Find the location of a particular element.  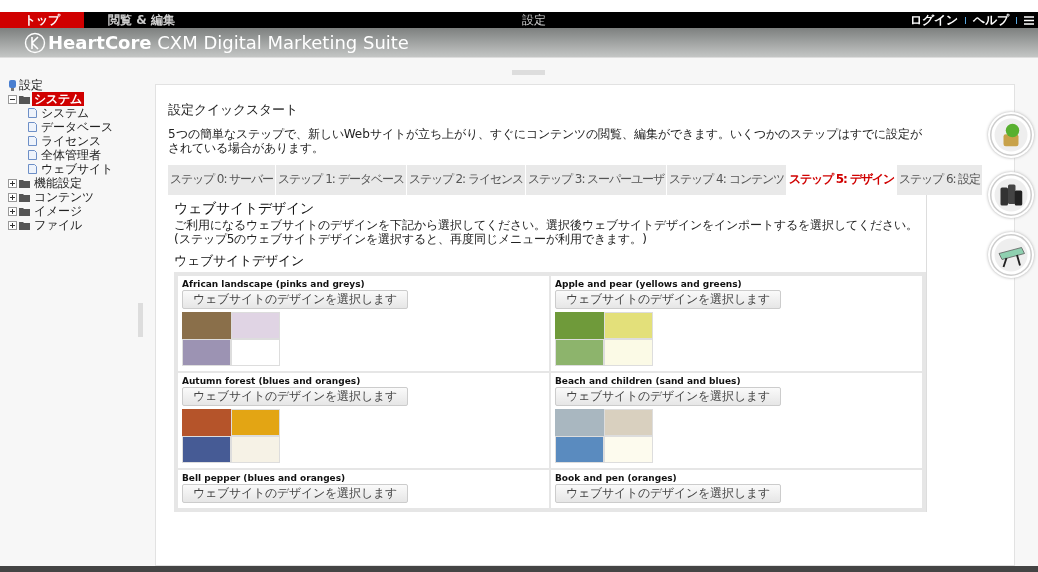

intro-text: 5つの簡単なステップで、新しいWebサイトが立ち上がり、すぐにコンテンツの閲覧、編集ができます。いくつかのステップはすでに設定がされている場合があります。 is located at coordinates (545, 141).